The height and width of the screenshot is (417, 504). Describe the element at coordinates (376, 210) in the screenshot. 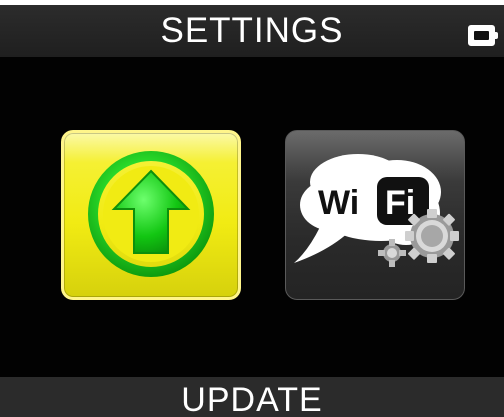

I see `wifi-settings-icon: Wi Fi` at that location.